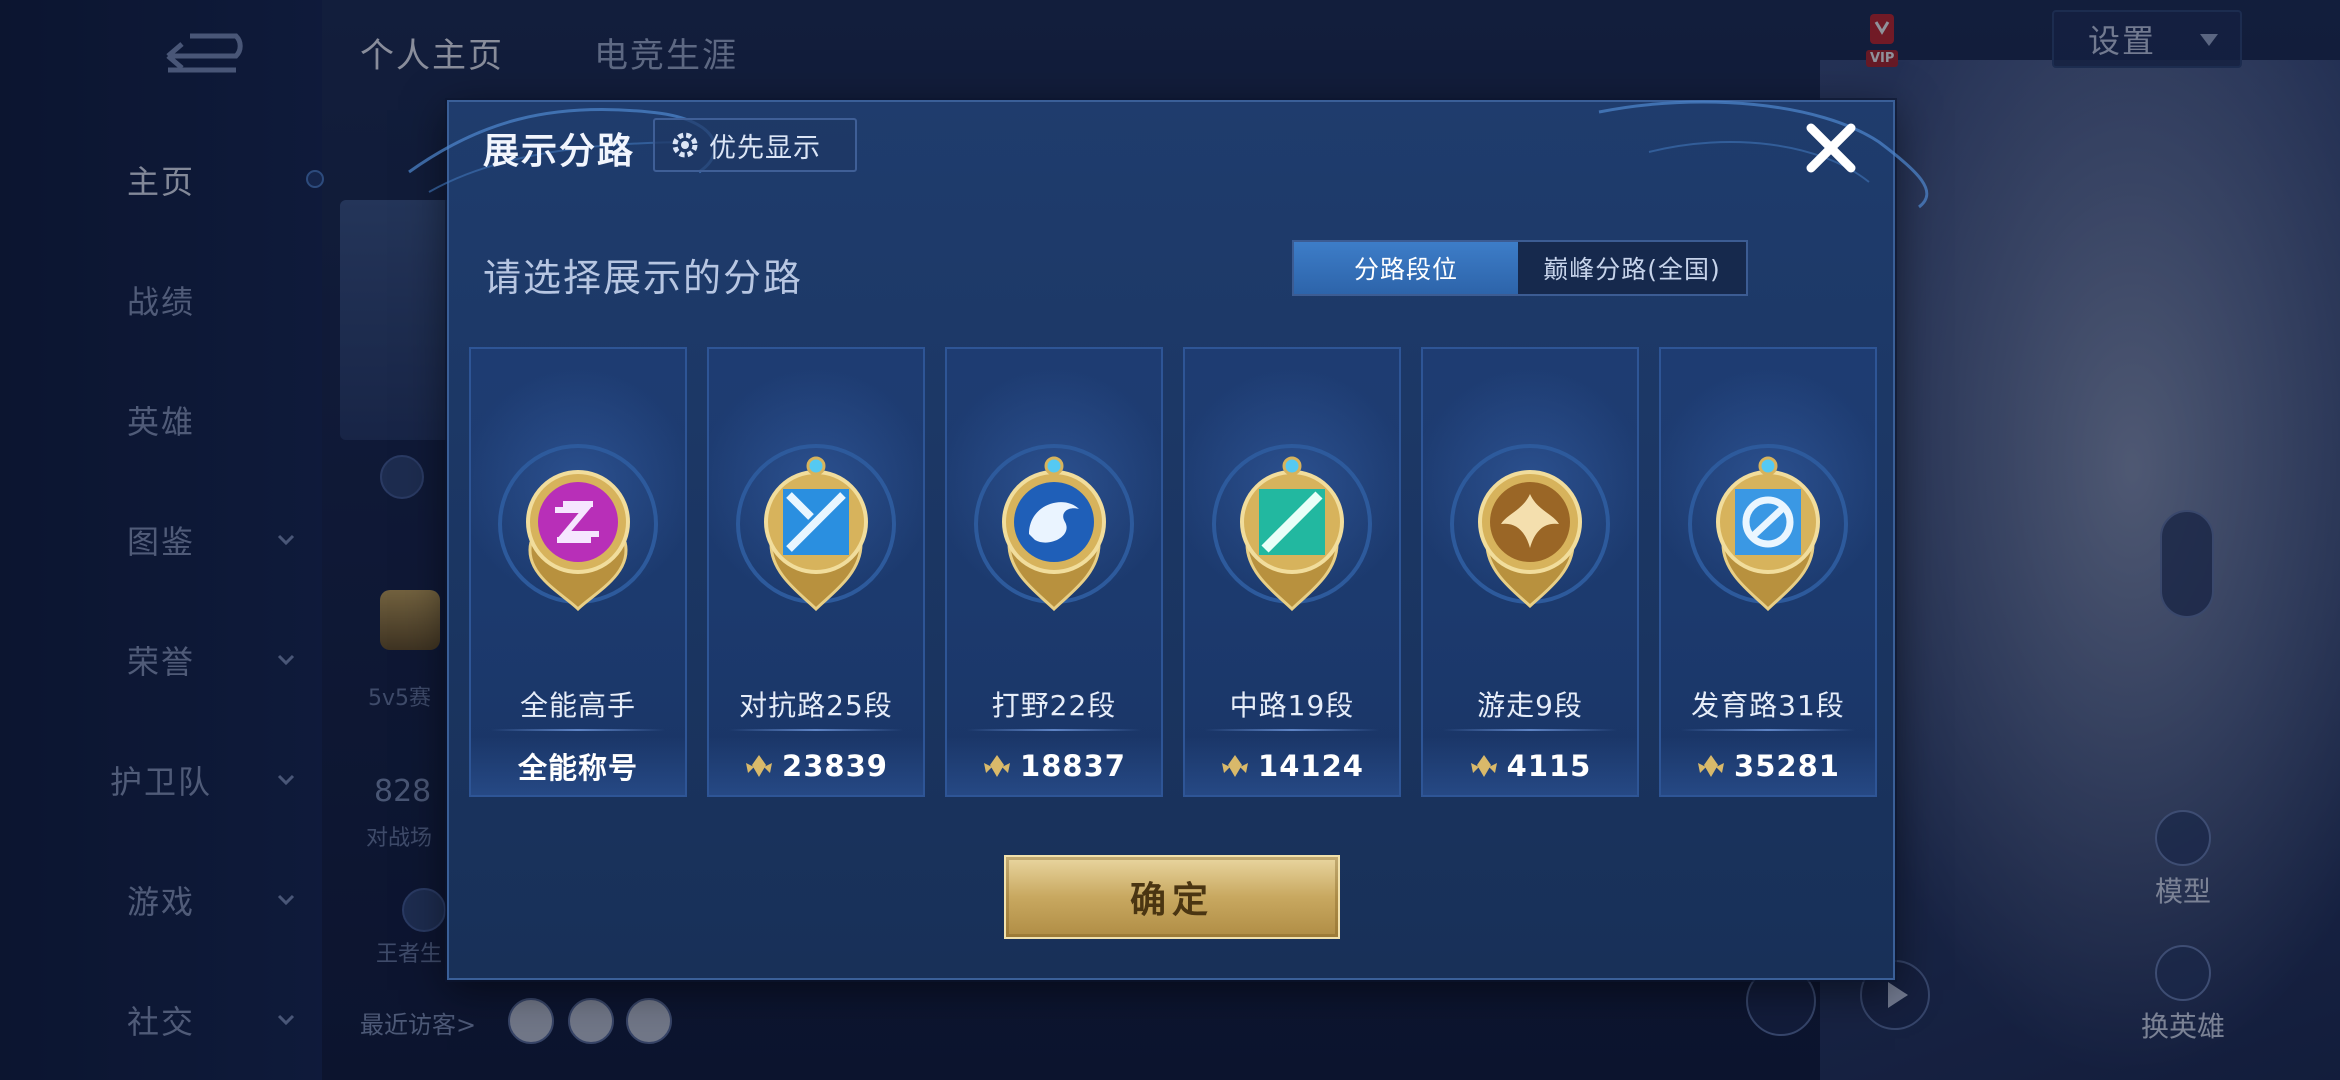 This screenshot has height=1080, width=2340. What do you see at coordinates (816, 528) in the screenshot?
I see `clash-lane-emblem-icon` at bounding box center [816, 528].